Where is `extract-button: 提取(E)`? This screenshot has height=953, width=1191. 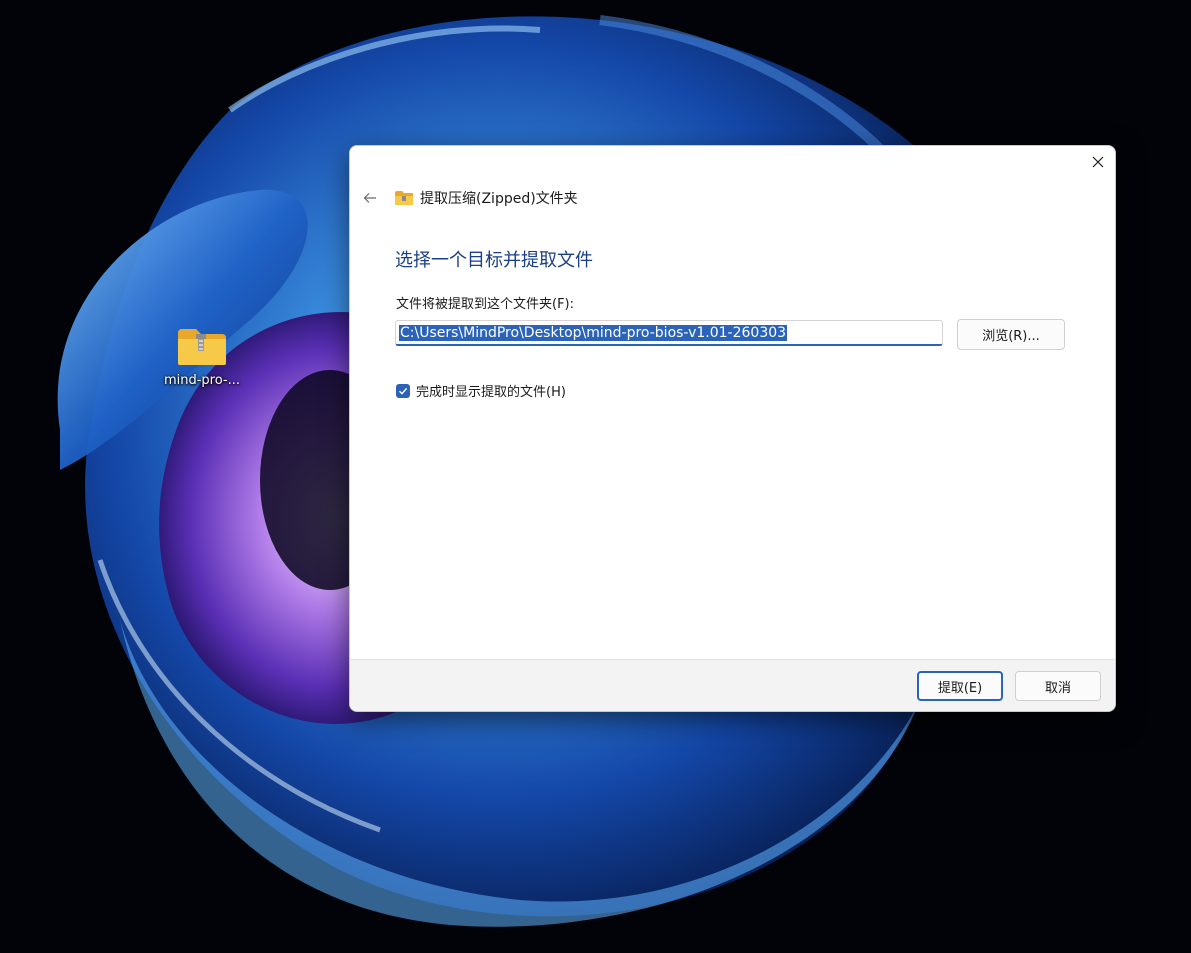 extract-button: 提取(E) is located at coordinates (960, 686).